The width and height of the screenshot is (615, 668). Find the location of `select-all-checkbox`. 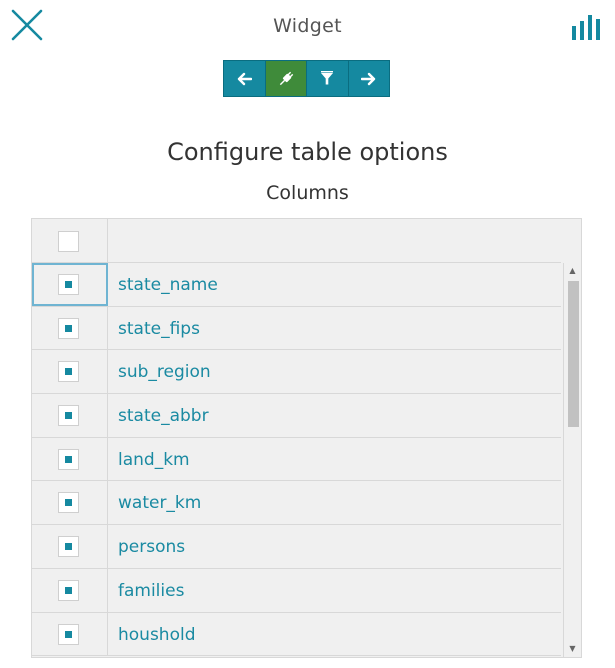

select-all-checkbox is located at coordinates (68, 241).